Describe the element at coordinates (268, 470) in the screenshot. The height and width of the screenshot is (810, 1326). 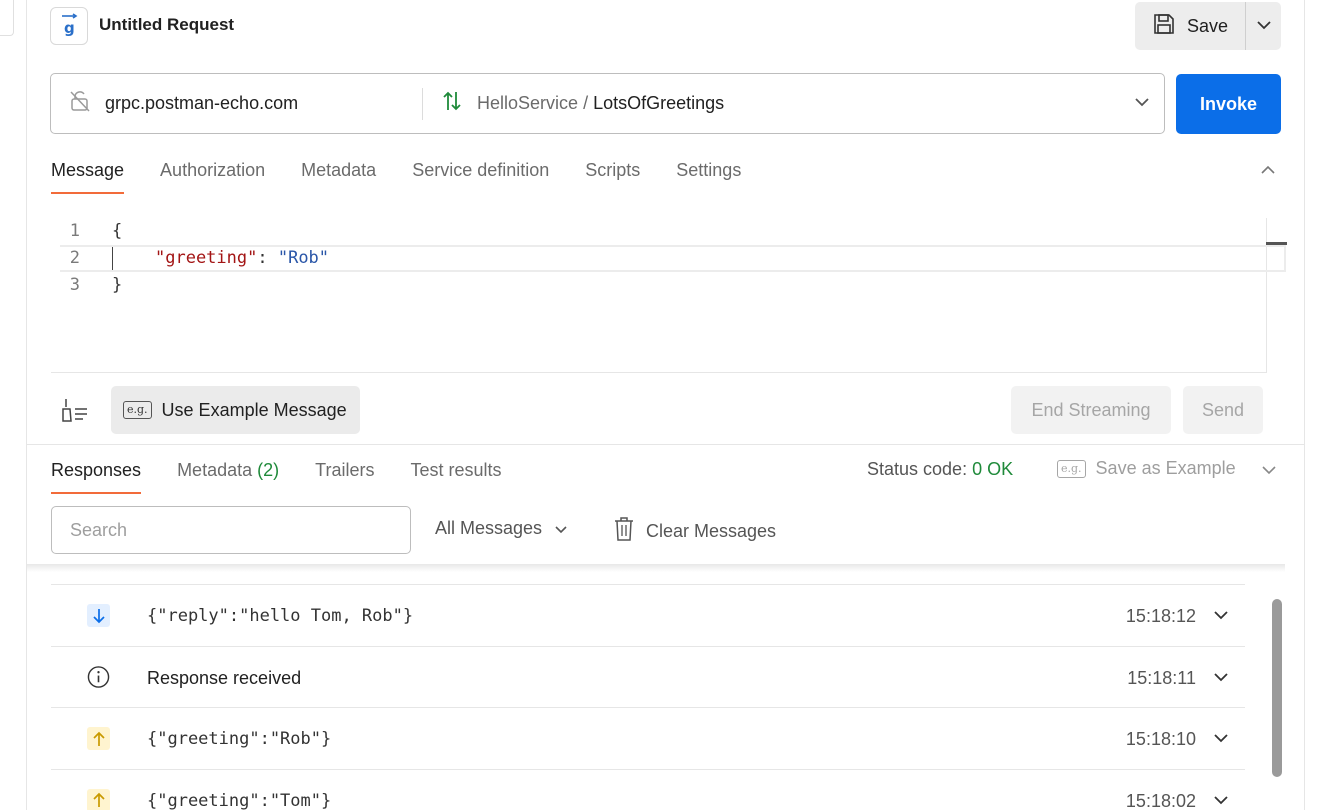
I see `metadata-count-badge: (2)` at that location.